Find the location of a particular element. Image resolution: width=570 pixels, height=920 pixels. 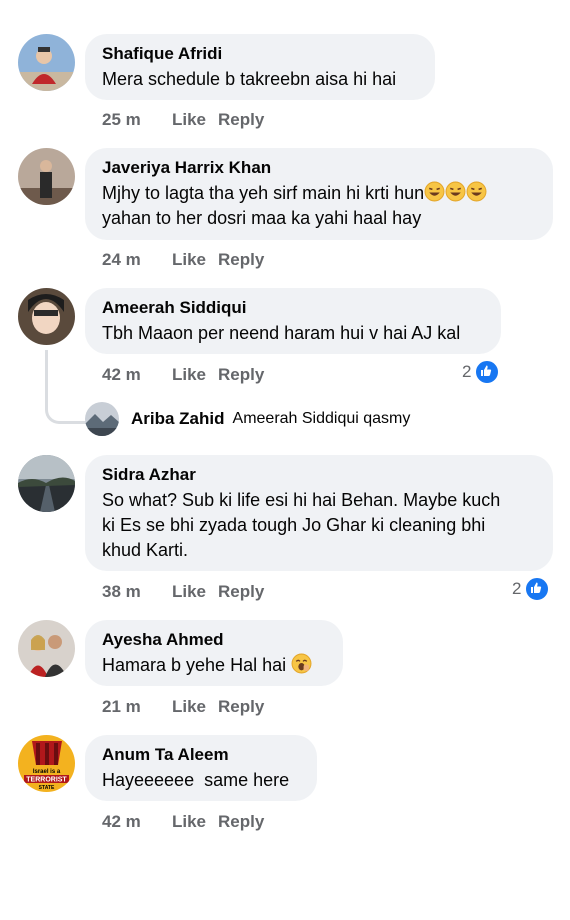

comment-time: 25 m is located at coordinates (137, 120).